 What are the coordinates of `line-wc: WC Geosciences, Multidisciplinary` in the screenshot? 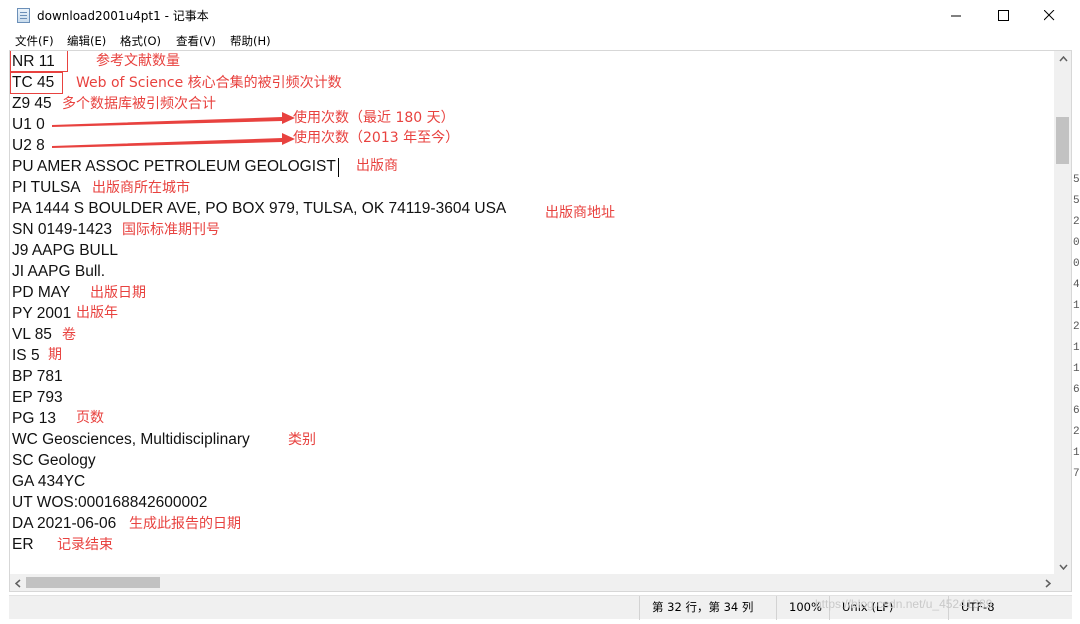 It's located at (131, 439).